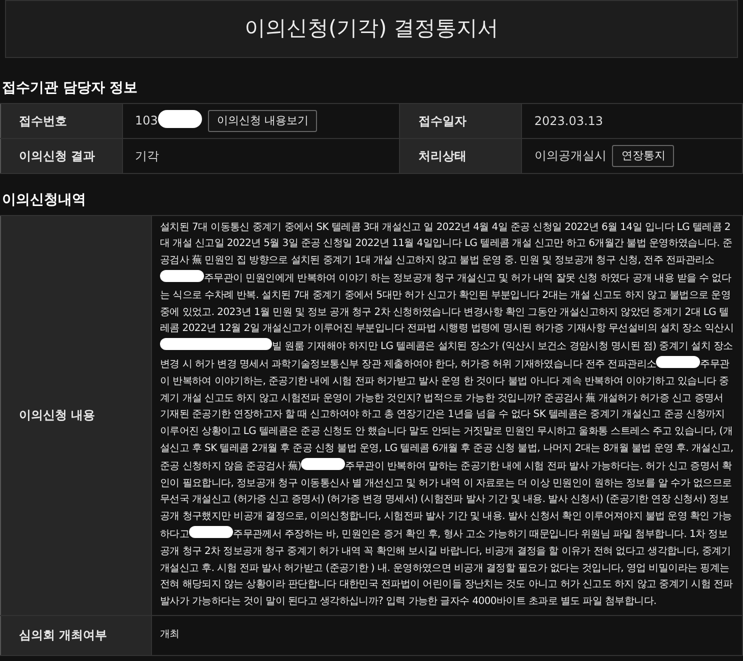 This screenshot has height=661, width=743. What do you see at coordinates (461, 156) in the screenshot?
I see `field-label: 처리상태` at bounding box center [461, 156].